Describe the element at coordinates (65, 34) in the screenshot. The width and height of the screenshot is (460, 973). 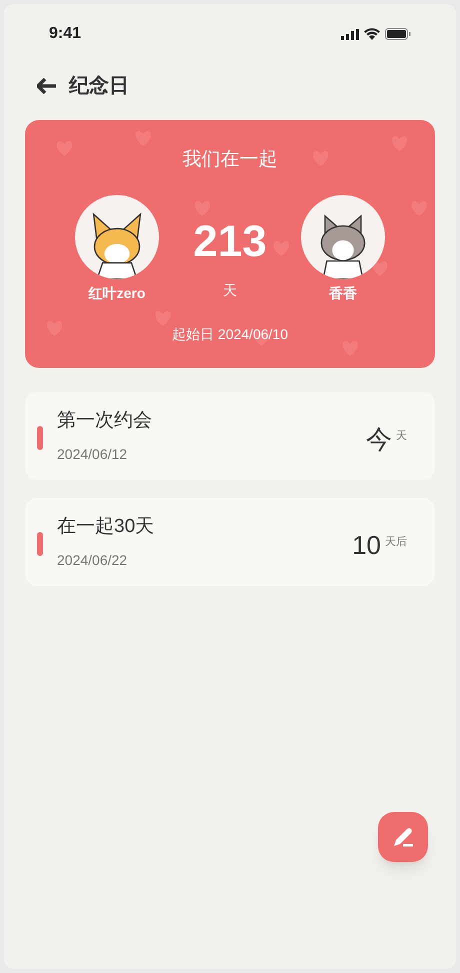
I see `status-time: 9:41` at that location.